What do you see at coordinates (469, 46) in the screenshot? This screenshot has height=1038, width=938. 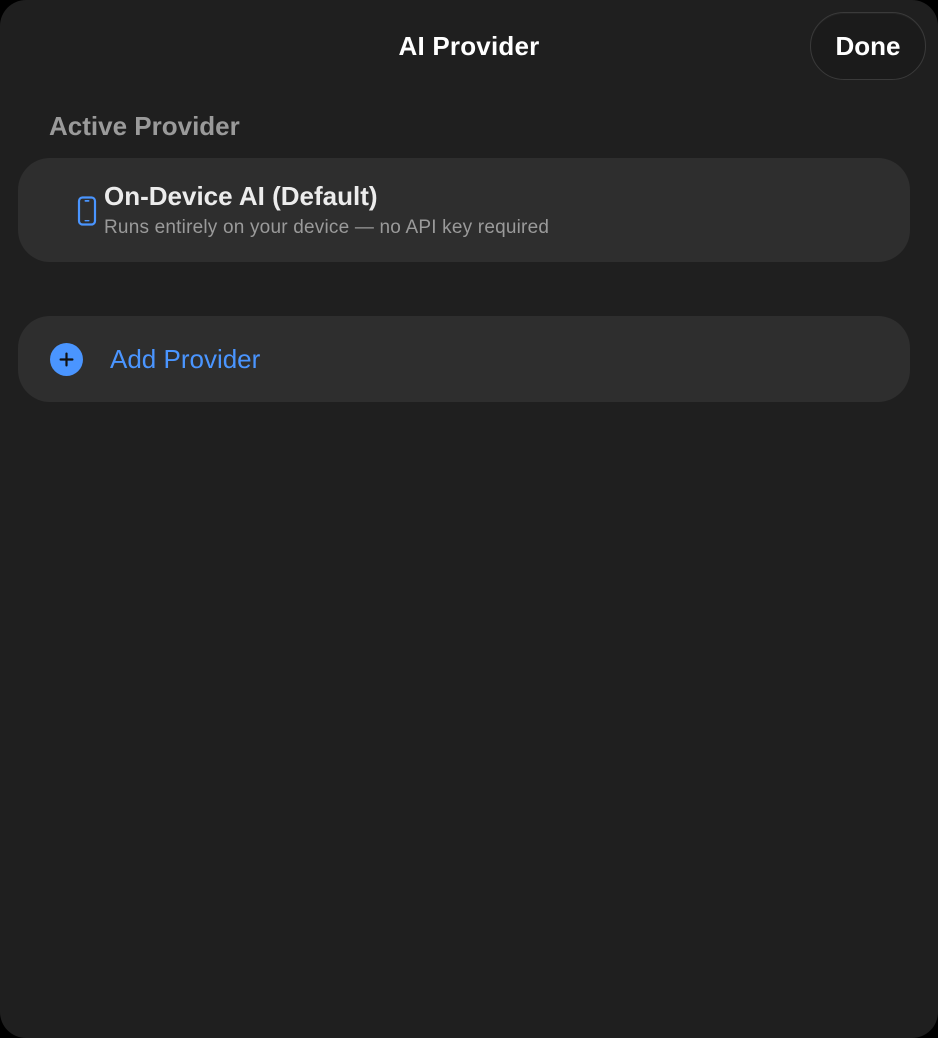 I see `page-title: AI Provider` at bounding box center [469, 46].